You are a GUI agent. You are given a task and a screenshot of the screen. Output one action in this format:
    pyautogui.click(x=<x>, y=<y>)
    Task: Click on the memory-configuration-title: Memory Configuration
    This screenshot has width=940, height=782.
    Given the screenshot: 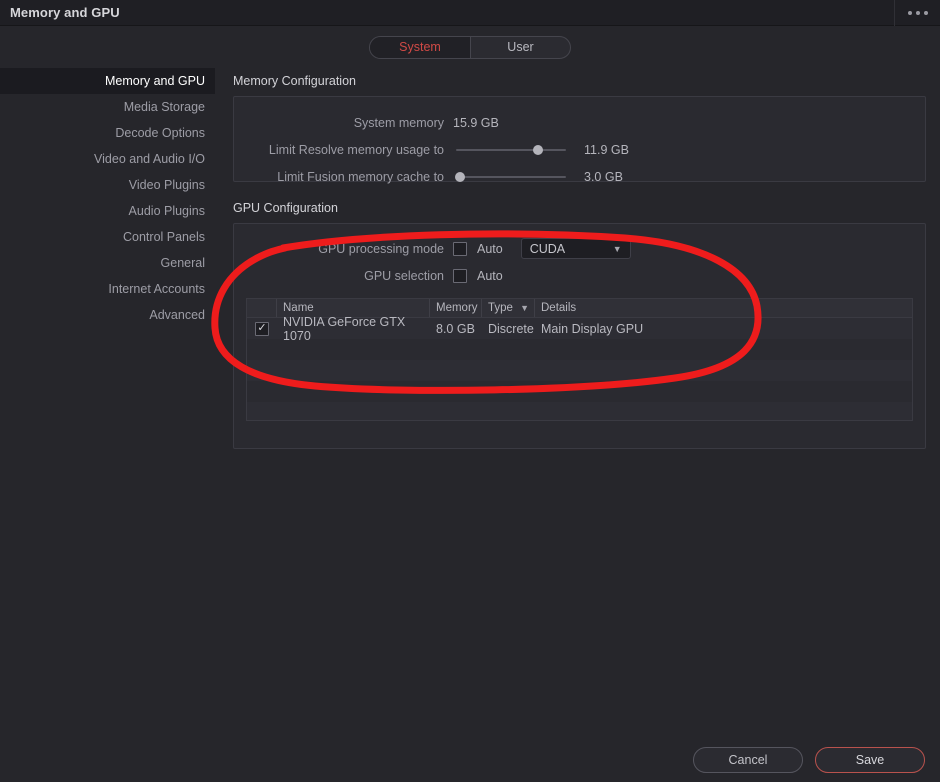 What is the action you would take?
    pyautogui.click(x=294, y=81)
    